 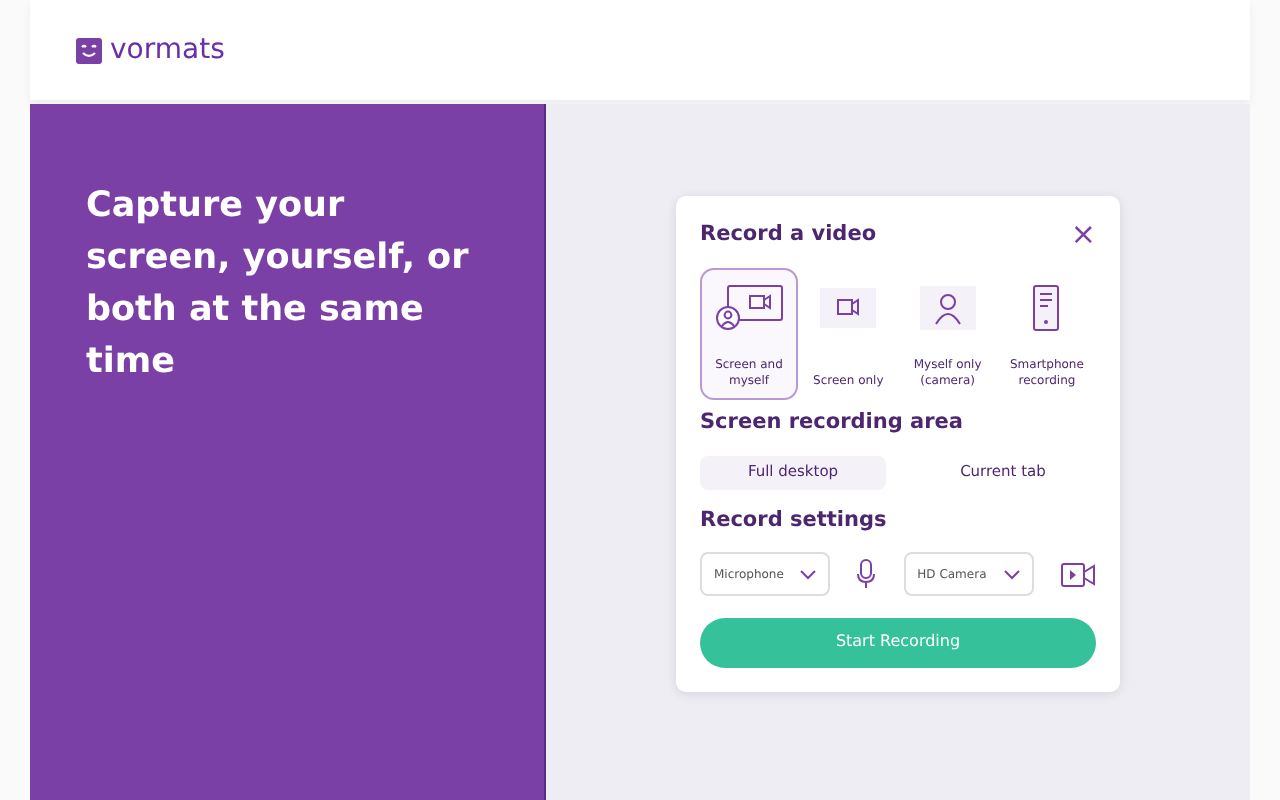 I want to click on brand-name: vormats, so click(x=167, y=50).